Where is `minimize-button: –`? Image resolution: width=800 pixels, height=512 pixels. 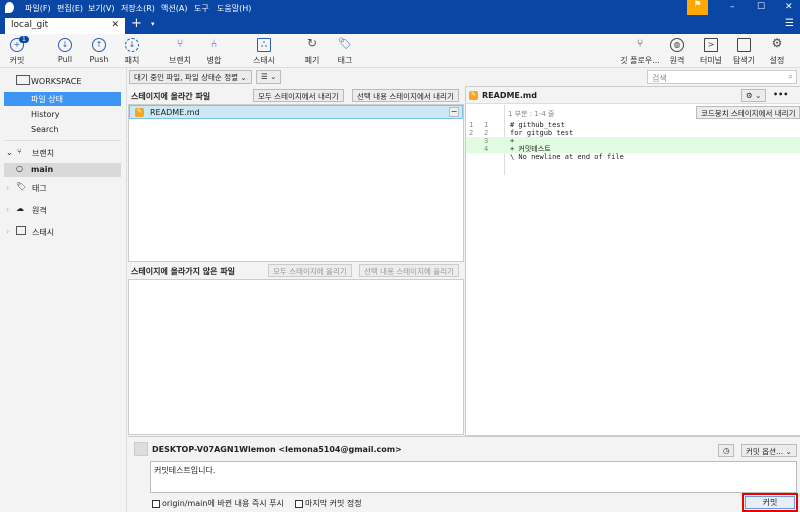 minimize-button: – is located at coordinates (732, 7).